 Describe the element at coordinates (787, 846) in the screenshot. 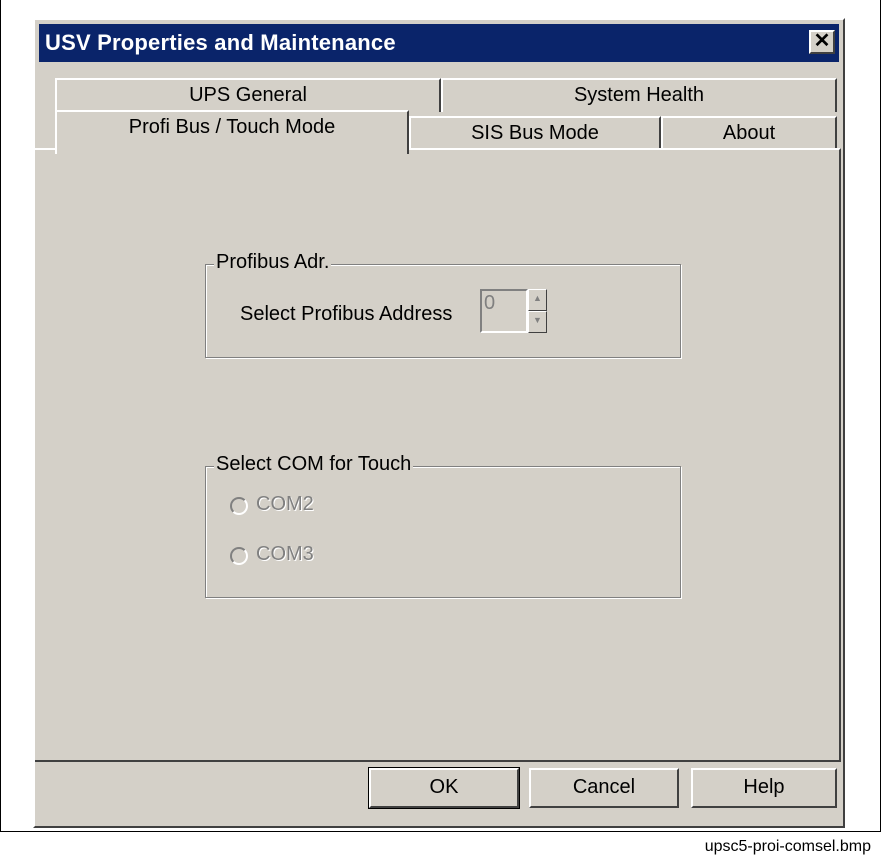

I see `image-caption: upsc5-proi-comsel.bmp` at that location.